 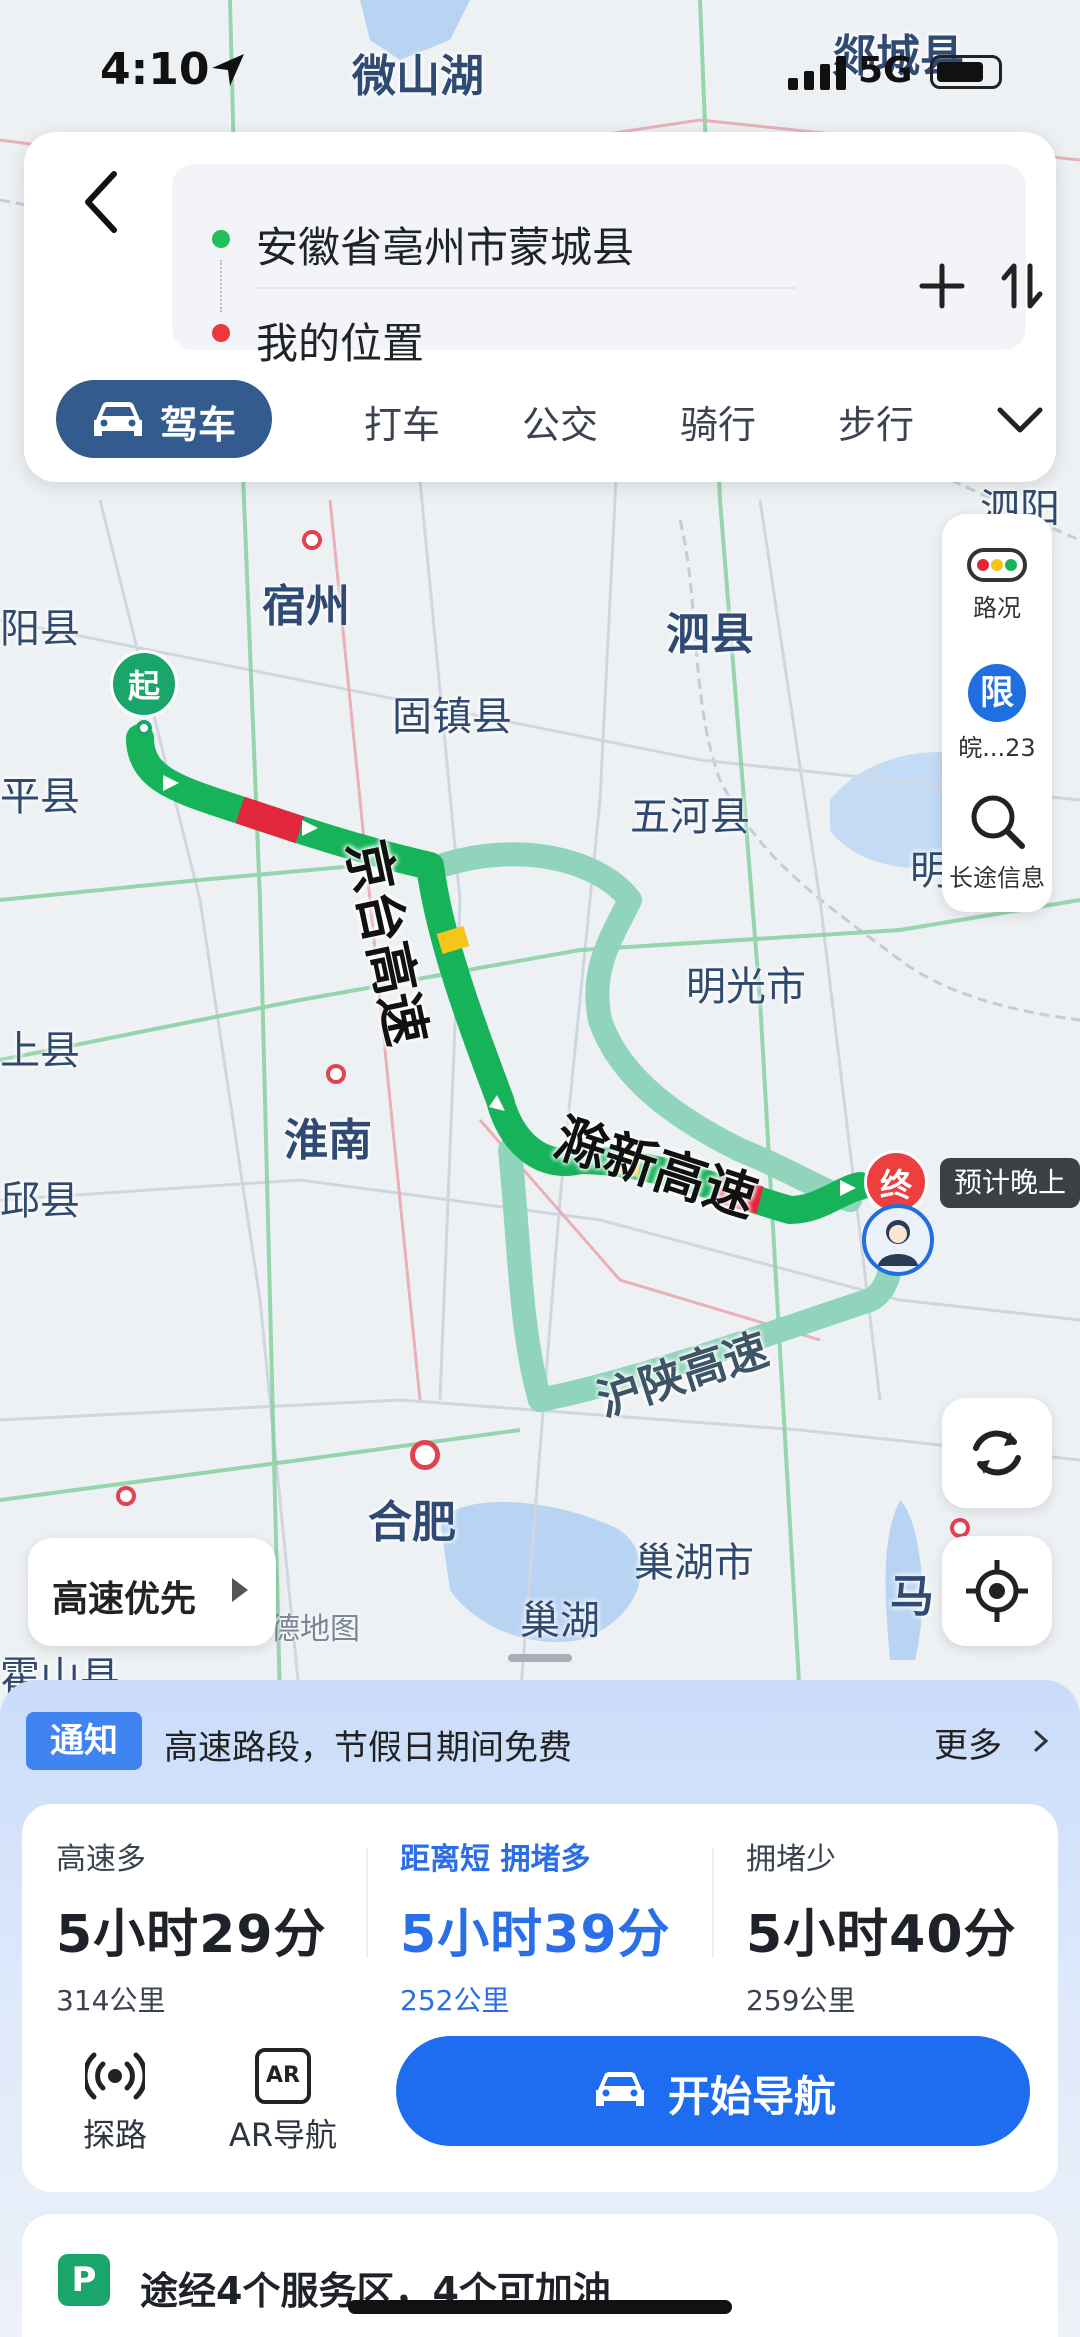 I want to click on place-suzhou: 宿州, so click(x=306, y=606).